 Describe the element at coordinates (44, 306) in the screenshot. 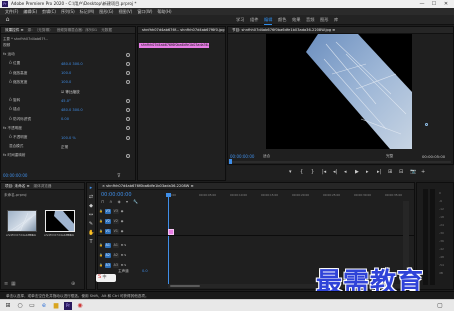

I see `edge-browser-icon: e` at that location.